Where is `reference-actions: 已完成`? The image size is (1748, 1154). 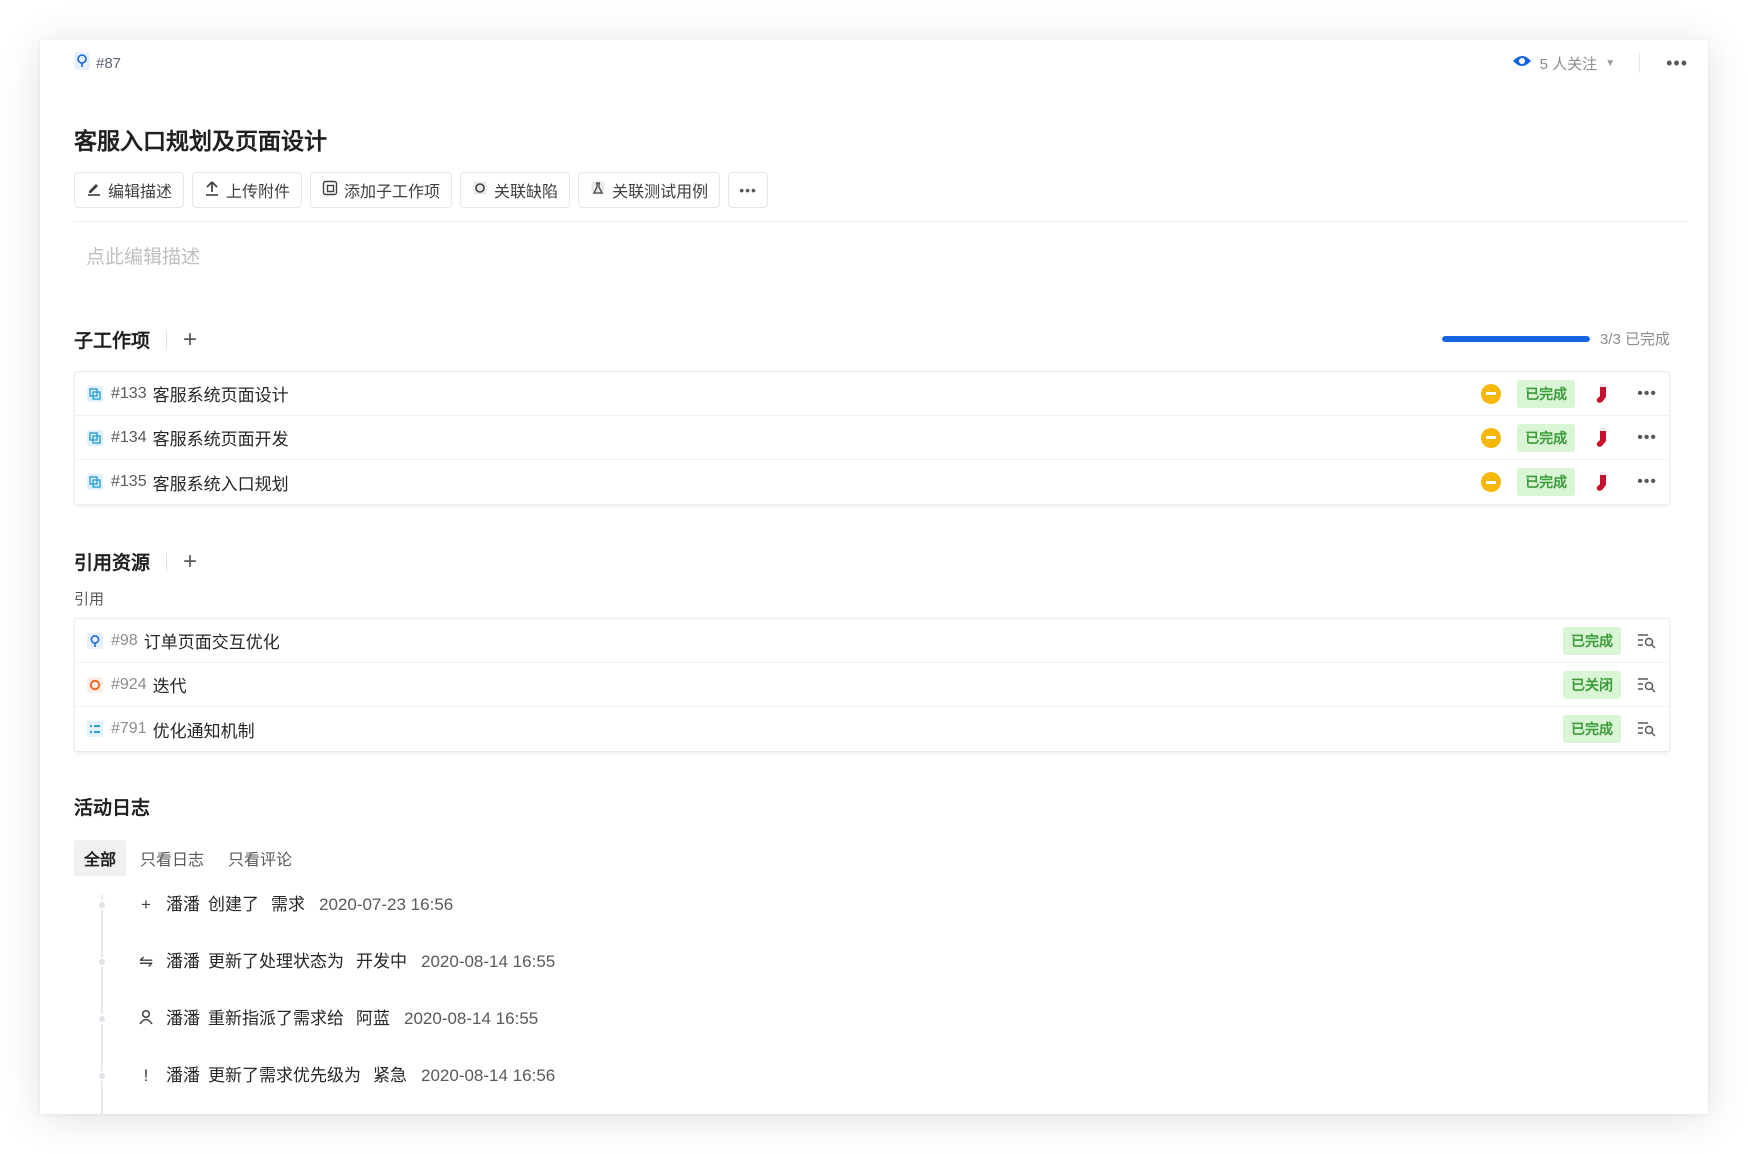 reference-actions: 已完成 is located at coordinates (1610, 729).